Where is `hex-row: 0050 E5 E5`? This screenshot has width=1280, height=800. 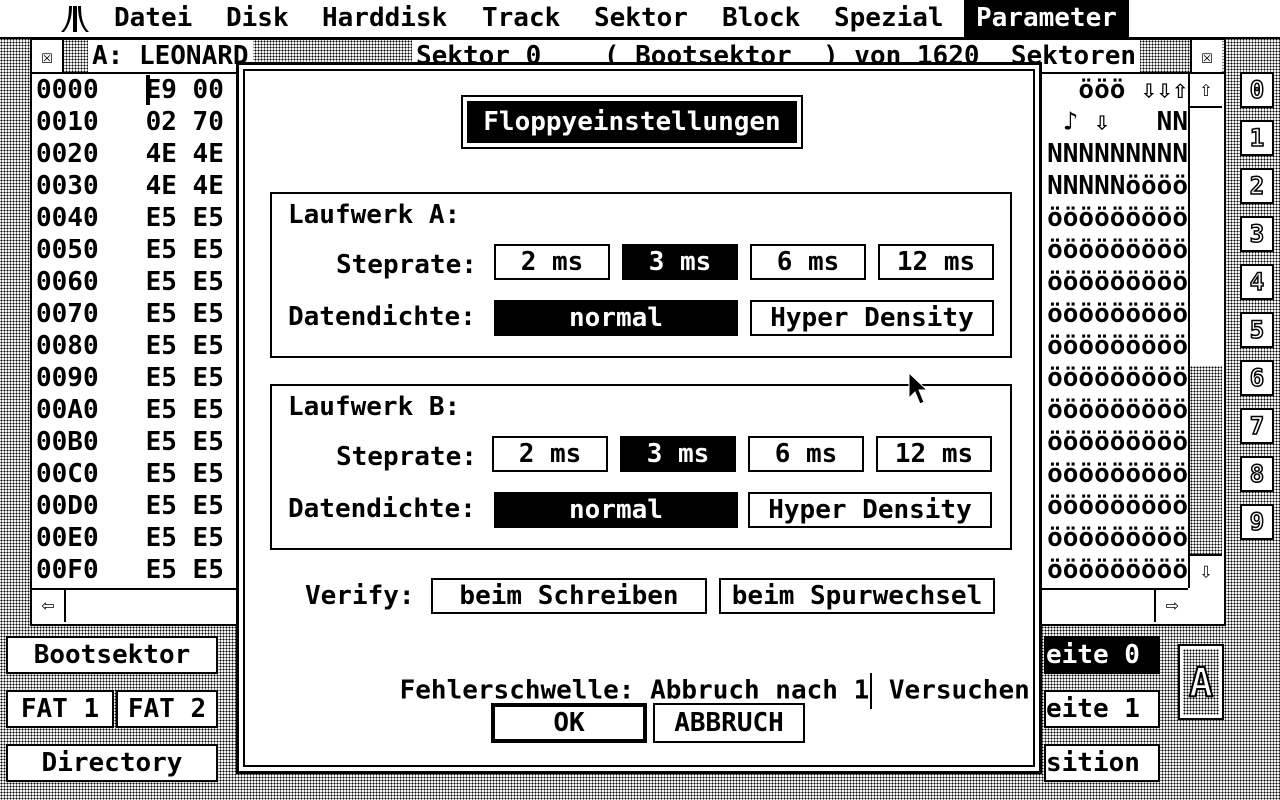
hex-row: 0050 E5 E5 is located at coordinates (130, 250).